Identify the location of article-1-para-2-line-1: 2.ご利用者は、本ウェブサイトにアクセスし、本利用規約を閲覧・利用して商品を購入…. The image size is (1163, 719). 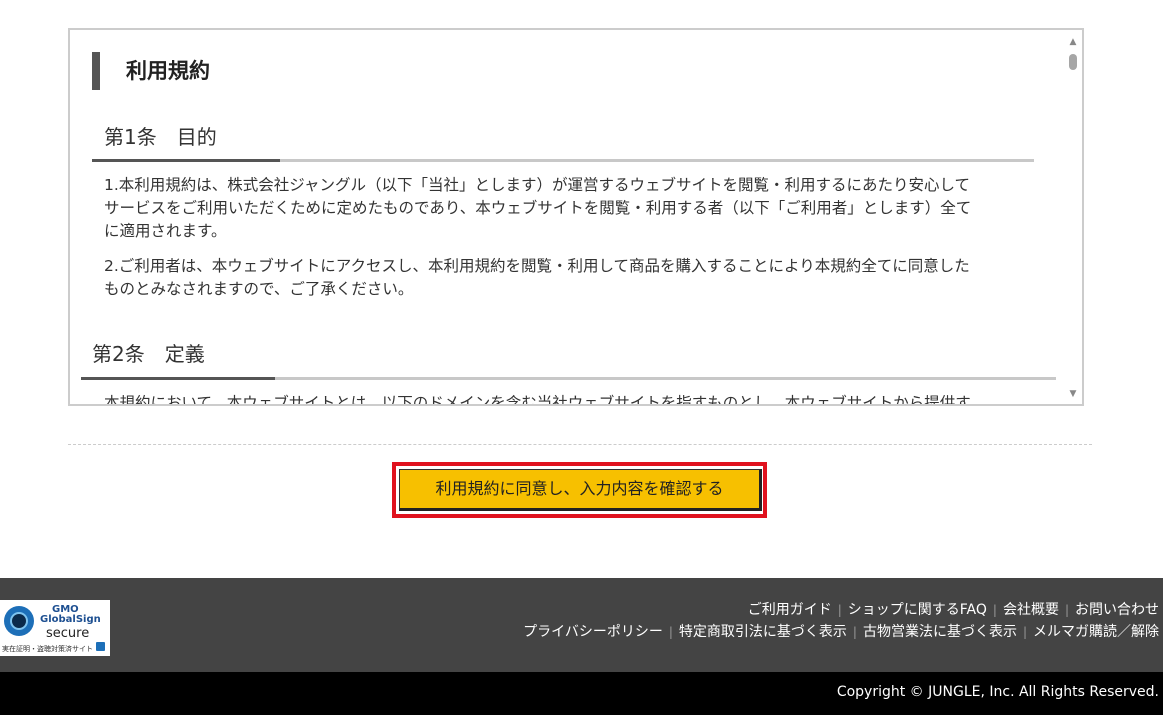
(537, 266).